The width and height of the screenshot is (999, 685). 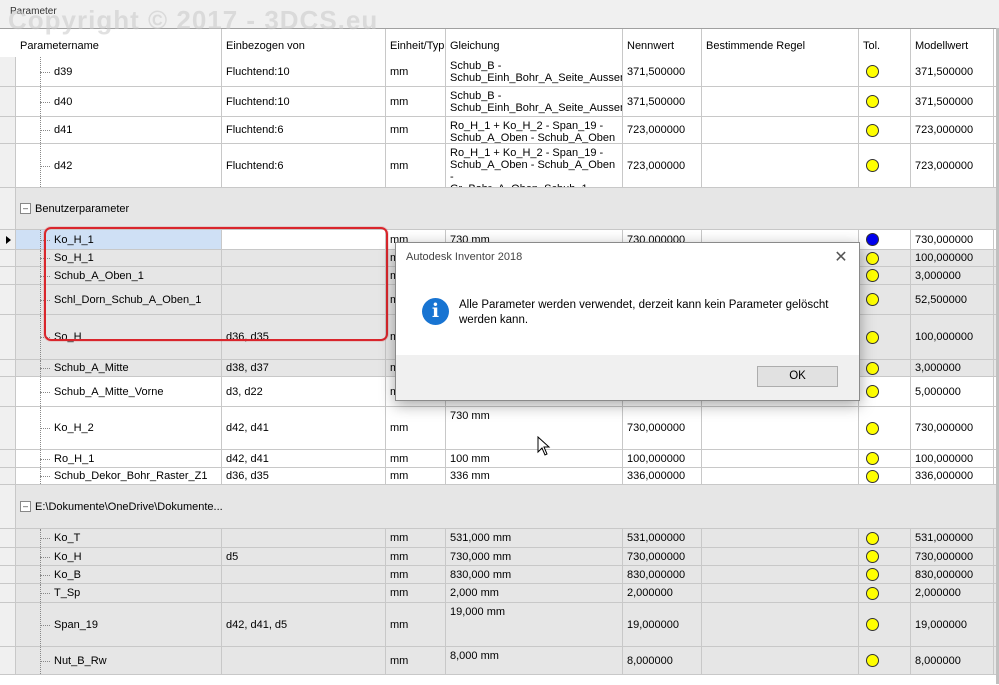 What do you see at coordinates (534, 575) in the screenshot?
I see `equation-cell: 830,000 mm` at bounding box center [534, 575].